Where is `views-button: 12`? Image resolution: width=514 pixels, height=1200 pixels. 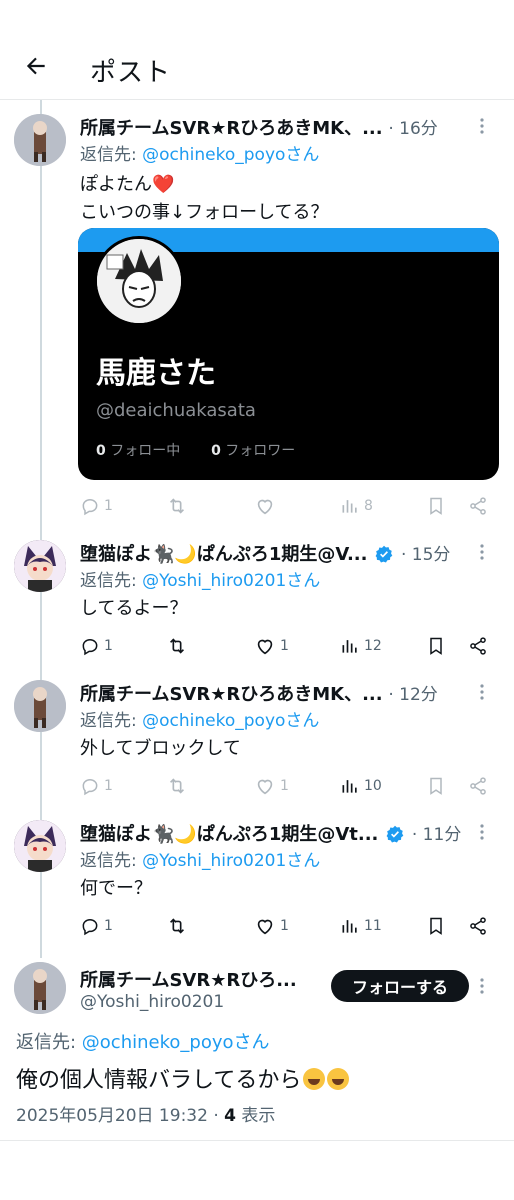 views-button: 12 is located at coordinates (361, 646).